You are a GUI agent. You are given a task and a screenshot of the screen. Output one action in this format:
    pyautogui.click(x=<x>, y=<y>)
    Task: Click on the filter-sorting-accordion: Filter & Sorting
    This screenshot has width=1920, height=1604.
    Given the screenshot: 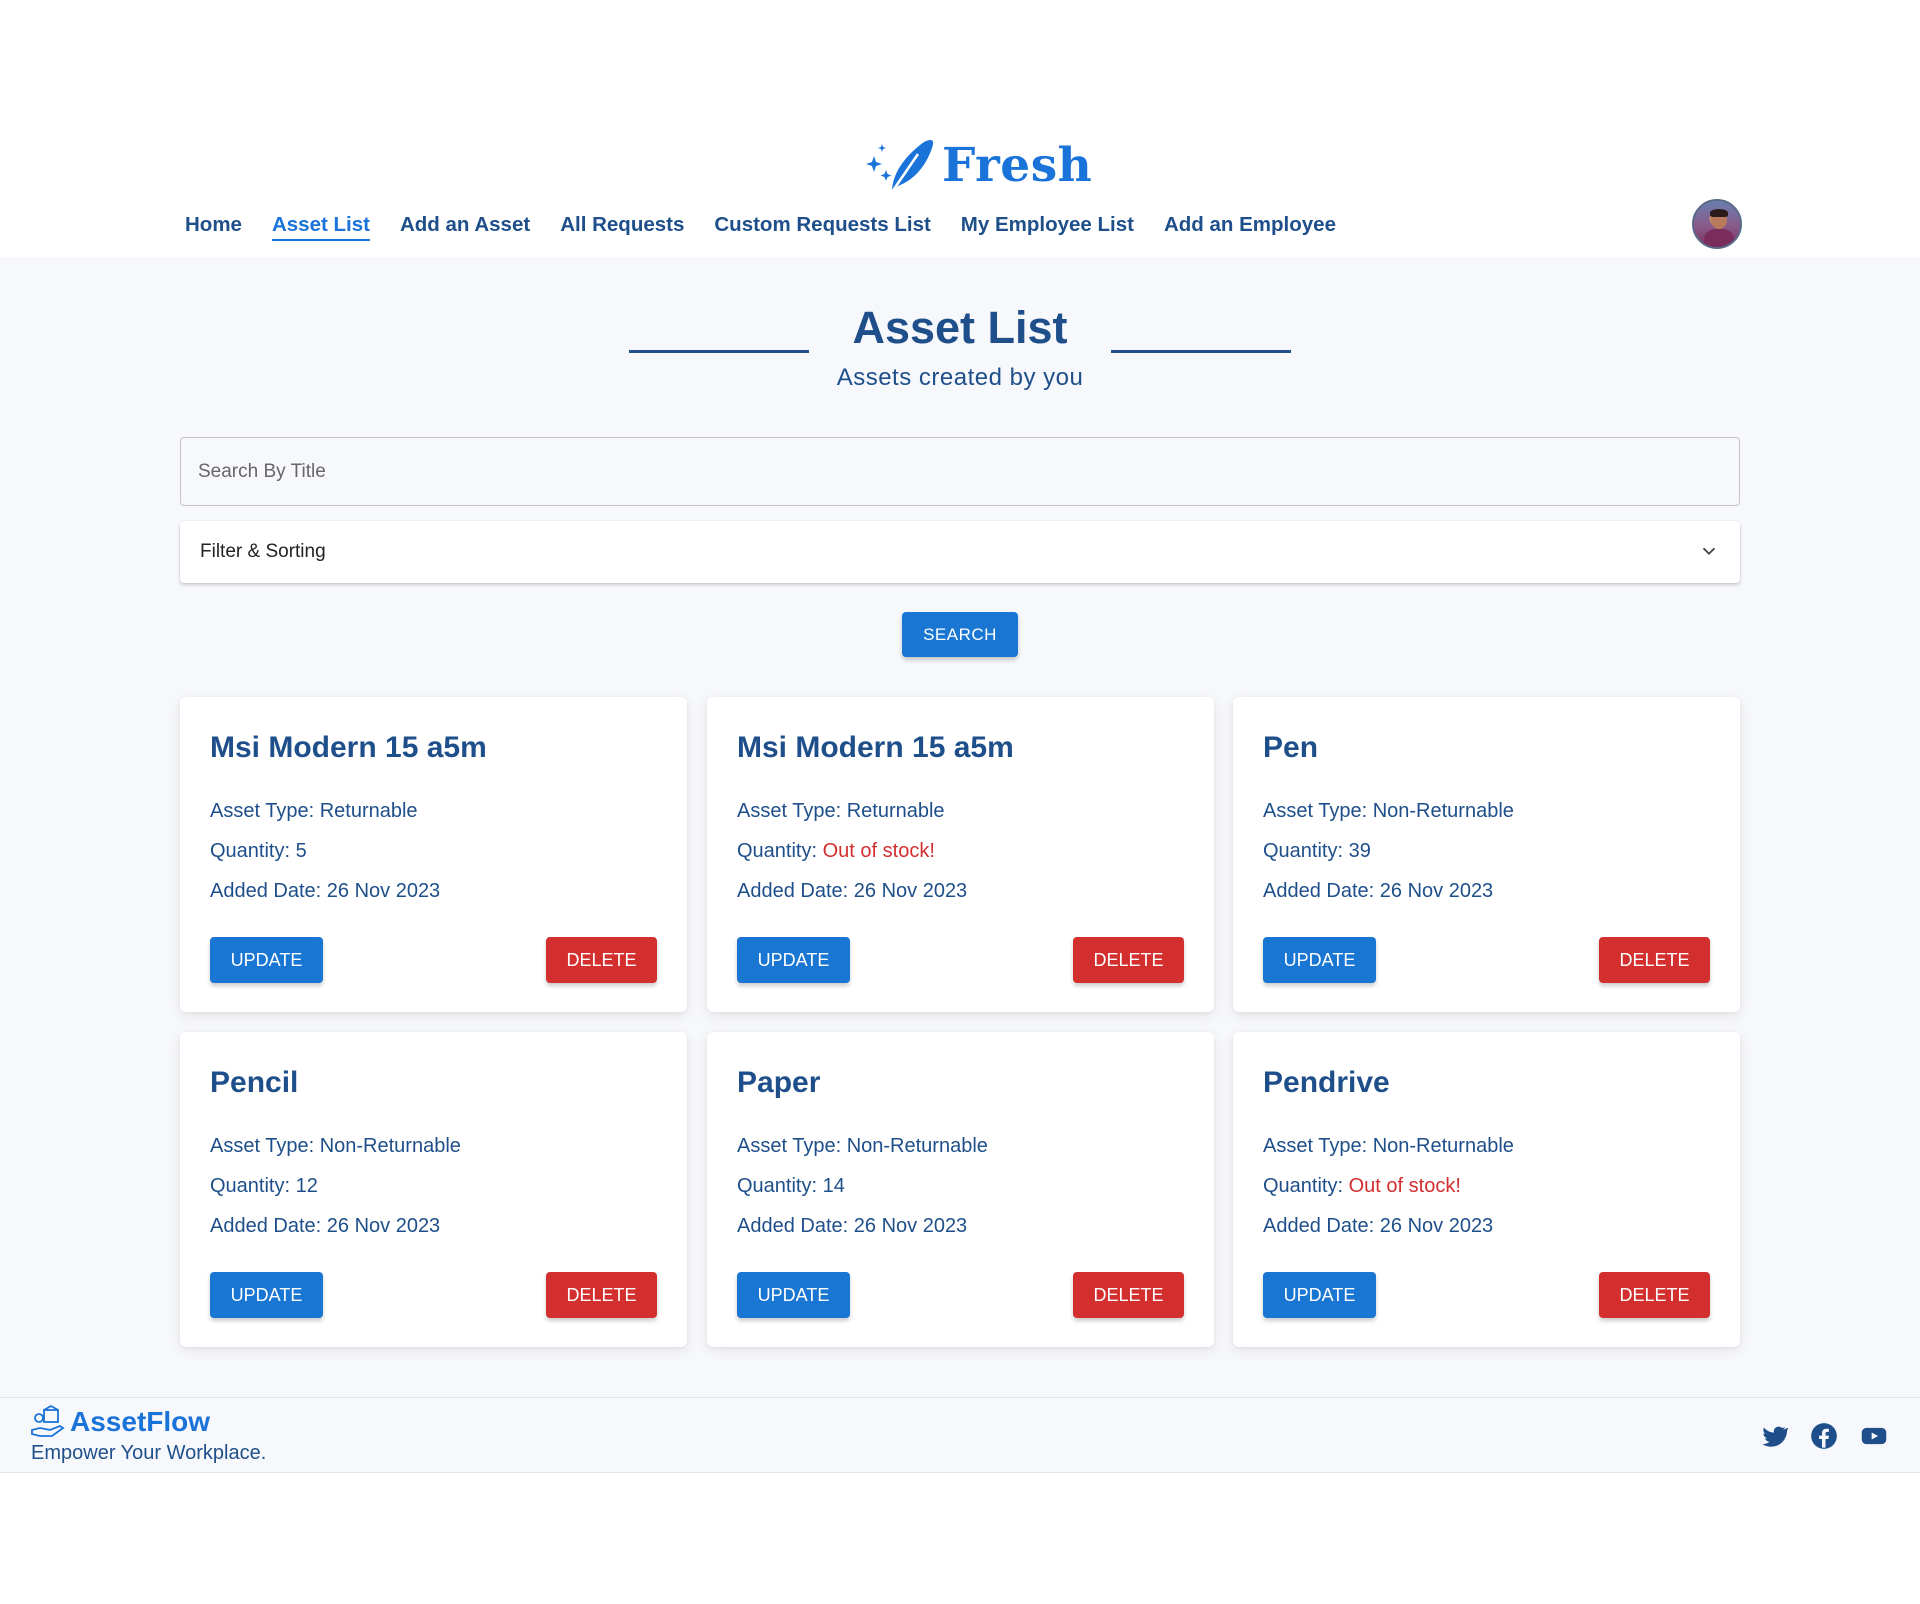 What is the action you would take?
    pyautogui.click(x=960, y=552)
    